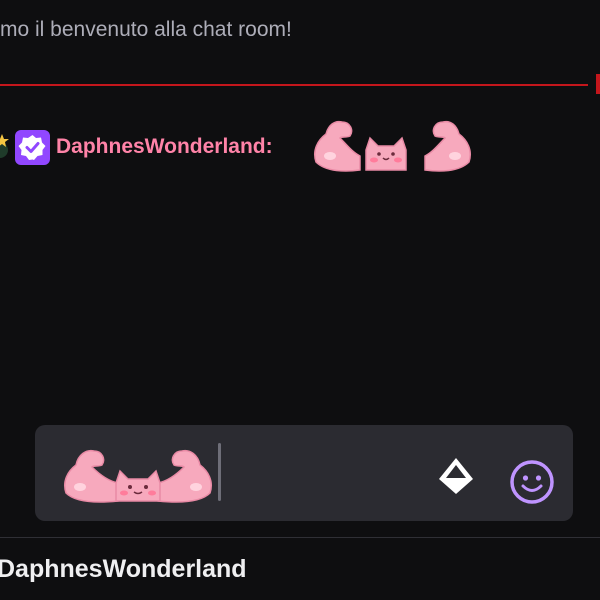 The height and width of the screenshot is (600, 600). Describe the element at coordinates (5, 145) in the screenshot. I see `star-badge-icon` at that location.